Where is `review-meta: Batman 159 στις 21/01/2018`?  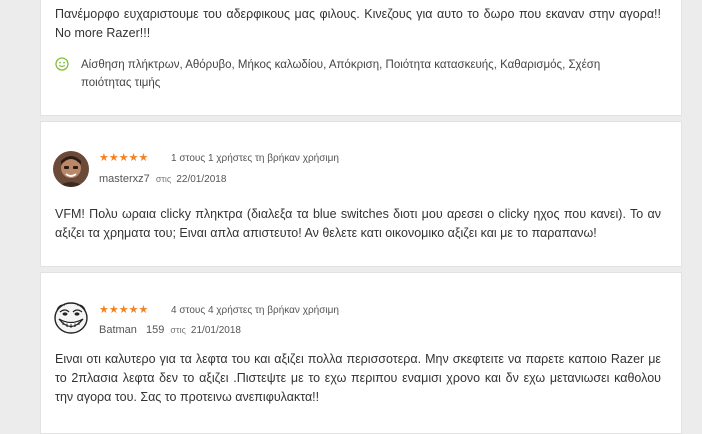
review-meta: Batman 159 στις 21/01/2018 is located at coordinates (170, 330).